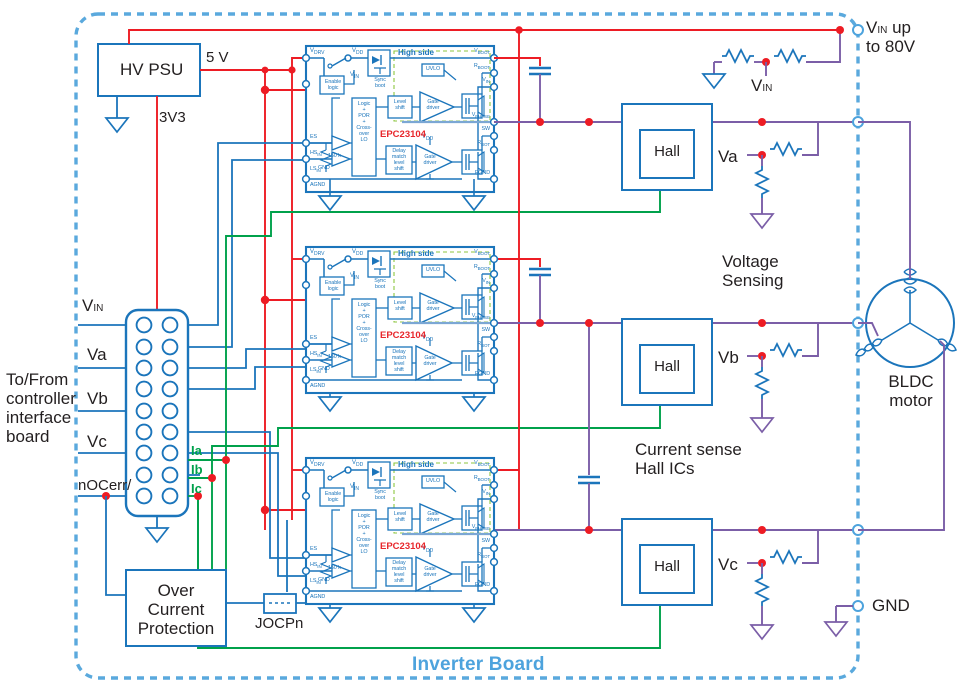  I want to click on ic1-label: VDRV, so click(317, 52).